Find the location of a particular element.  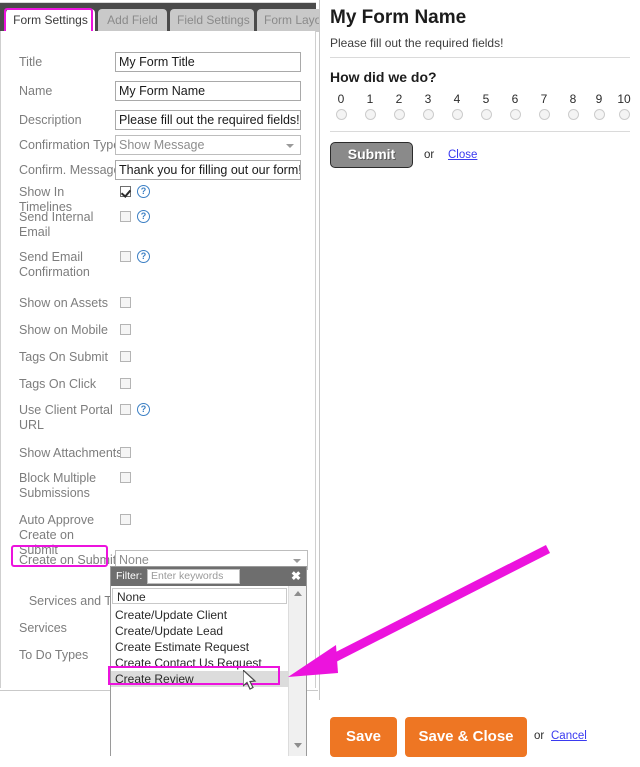

checkbox-auto-approve-create-on-submit is located at coordinates (125, 519).